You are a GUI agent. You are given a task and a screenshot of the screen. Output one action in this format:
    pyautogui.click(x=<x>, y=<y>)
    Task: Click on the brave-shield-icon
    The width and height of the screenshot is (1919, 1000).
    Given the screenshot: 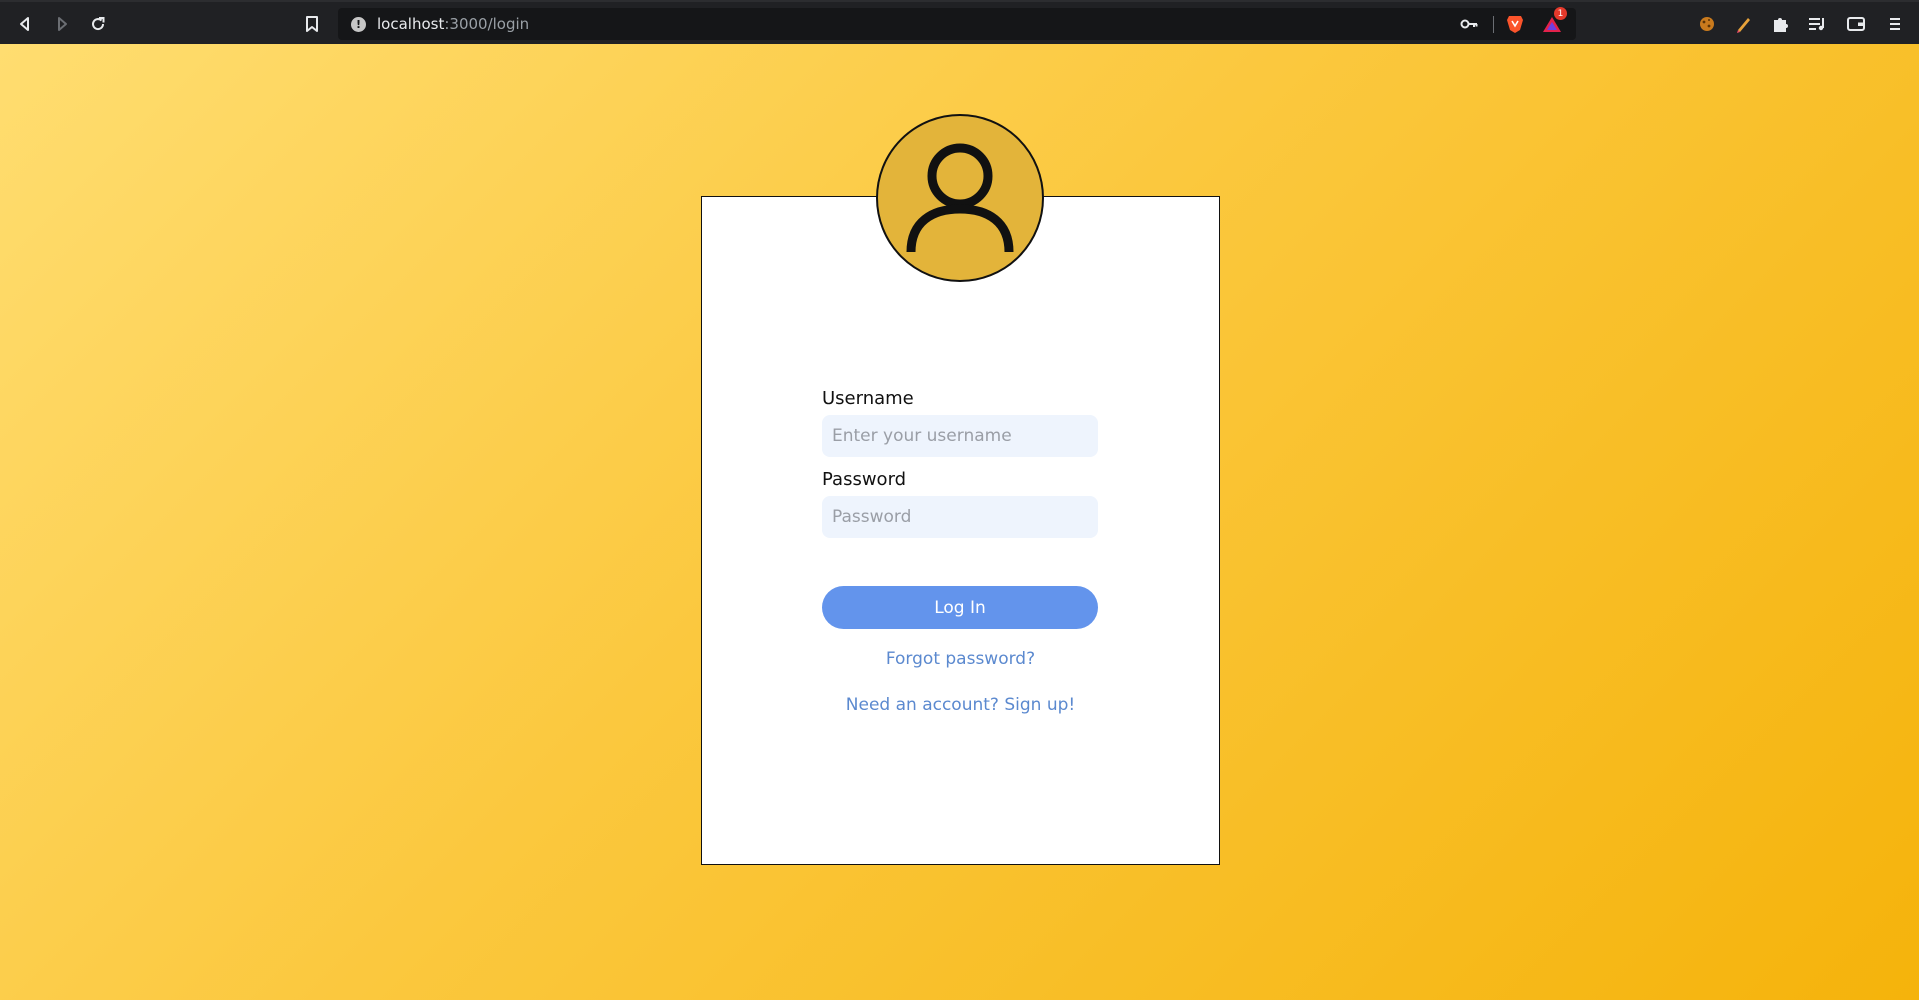 What is the action you would take?
    pyautogui.click(x=1515, y=24)
    